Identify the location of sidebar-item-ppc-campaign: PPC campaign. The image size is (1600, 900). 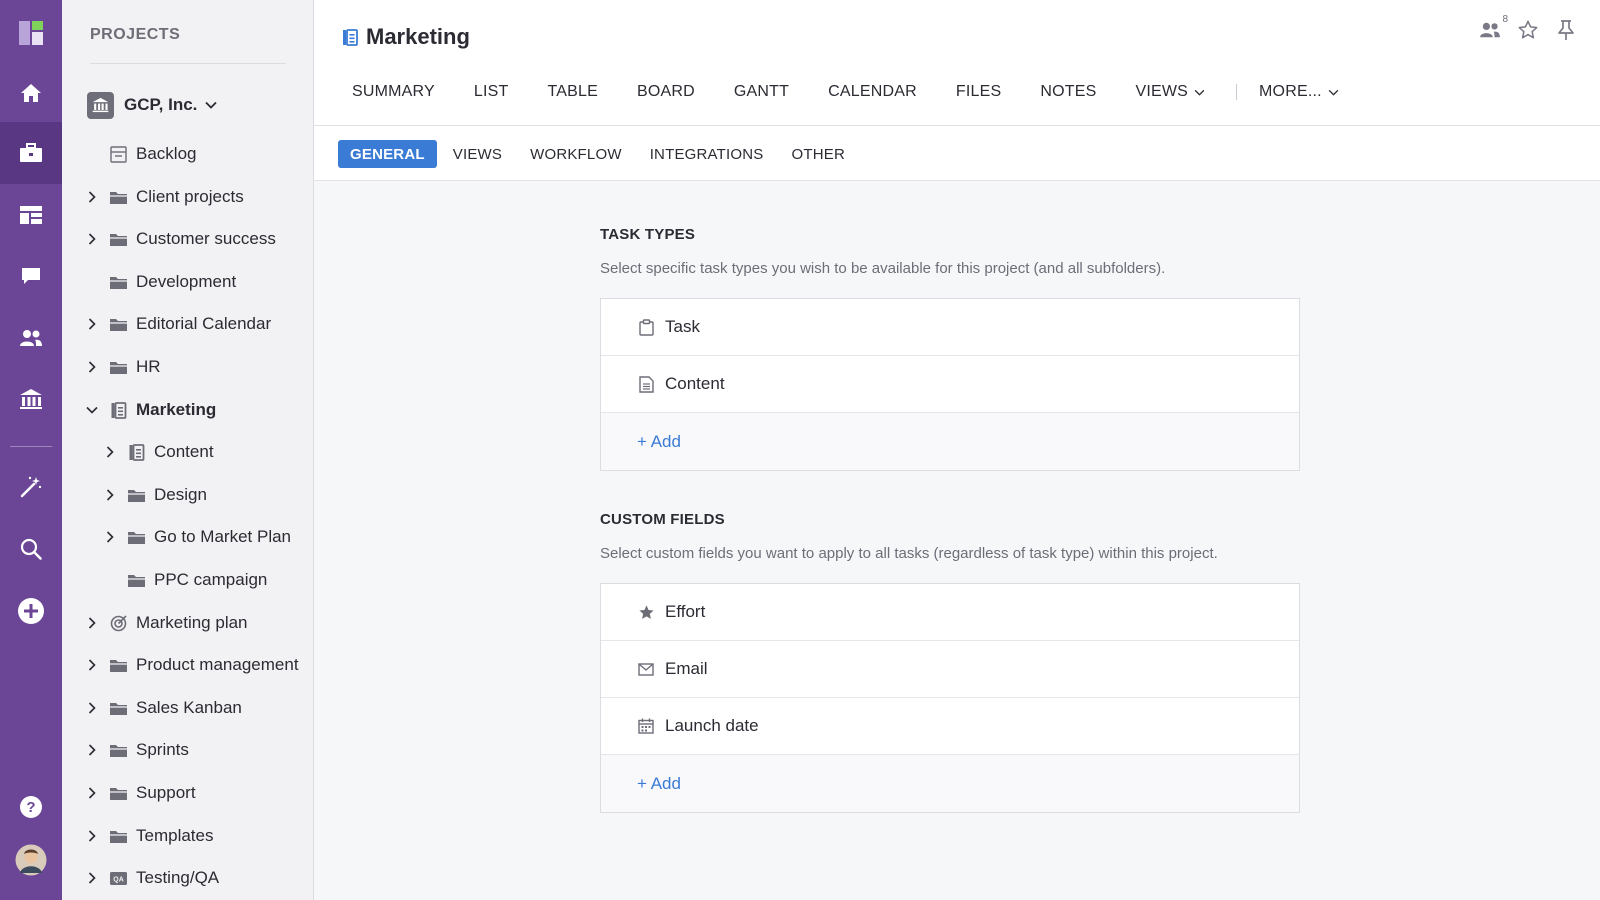
(187, 580).